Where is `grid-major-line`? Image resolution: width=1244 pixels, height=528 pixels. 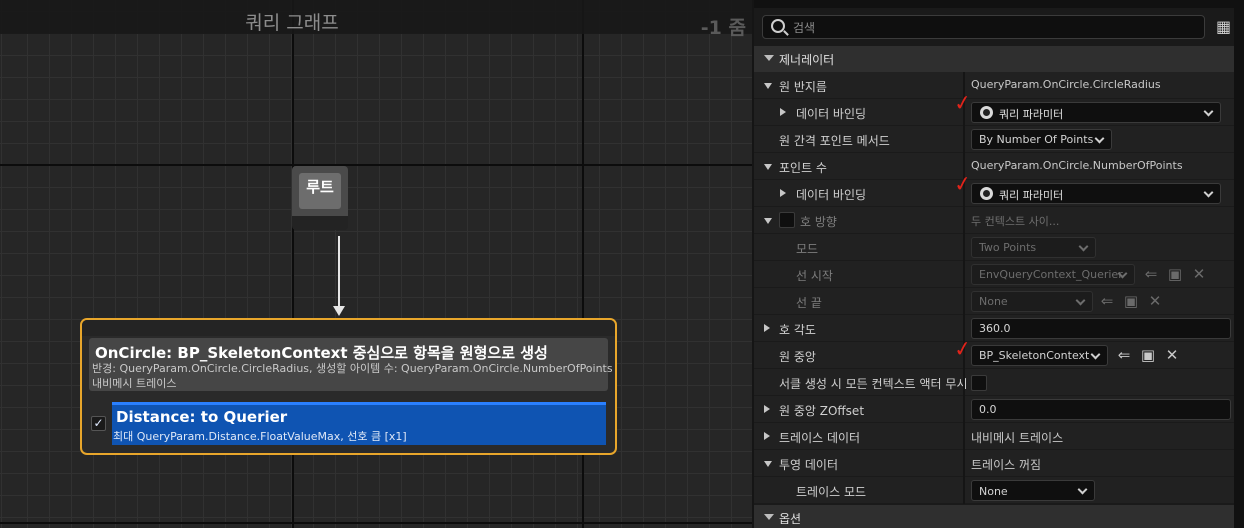 grid-major-line is located at coordinates (376, 523).